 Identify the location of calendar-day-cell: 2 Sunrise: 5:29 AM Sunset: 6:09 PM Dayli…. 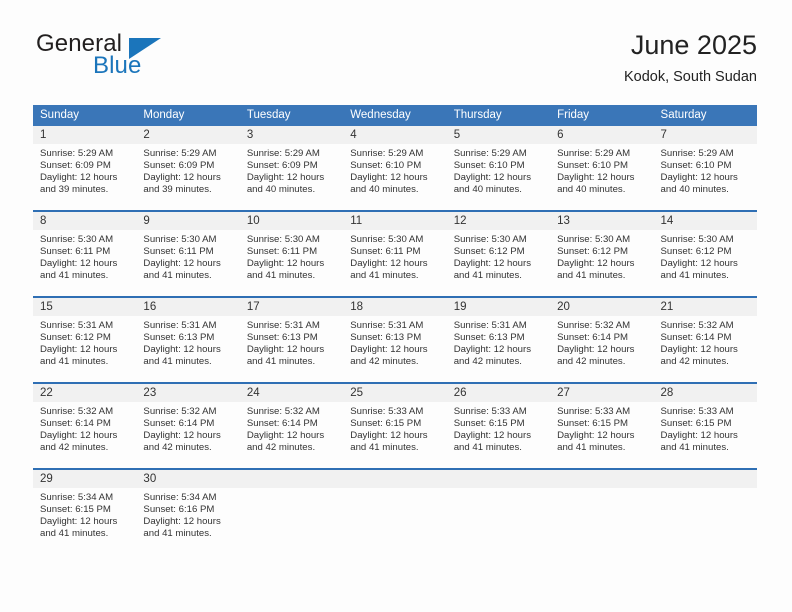
(188, 168).